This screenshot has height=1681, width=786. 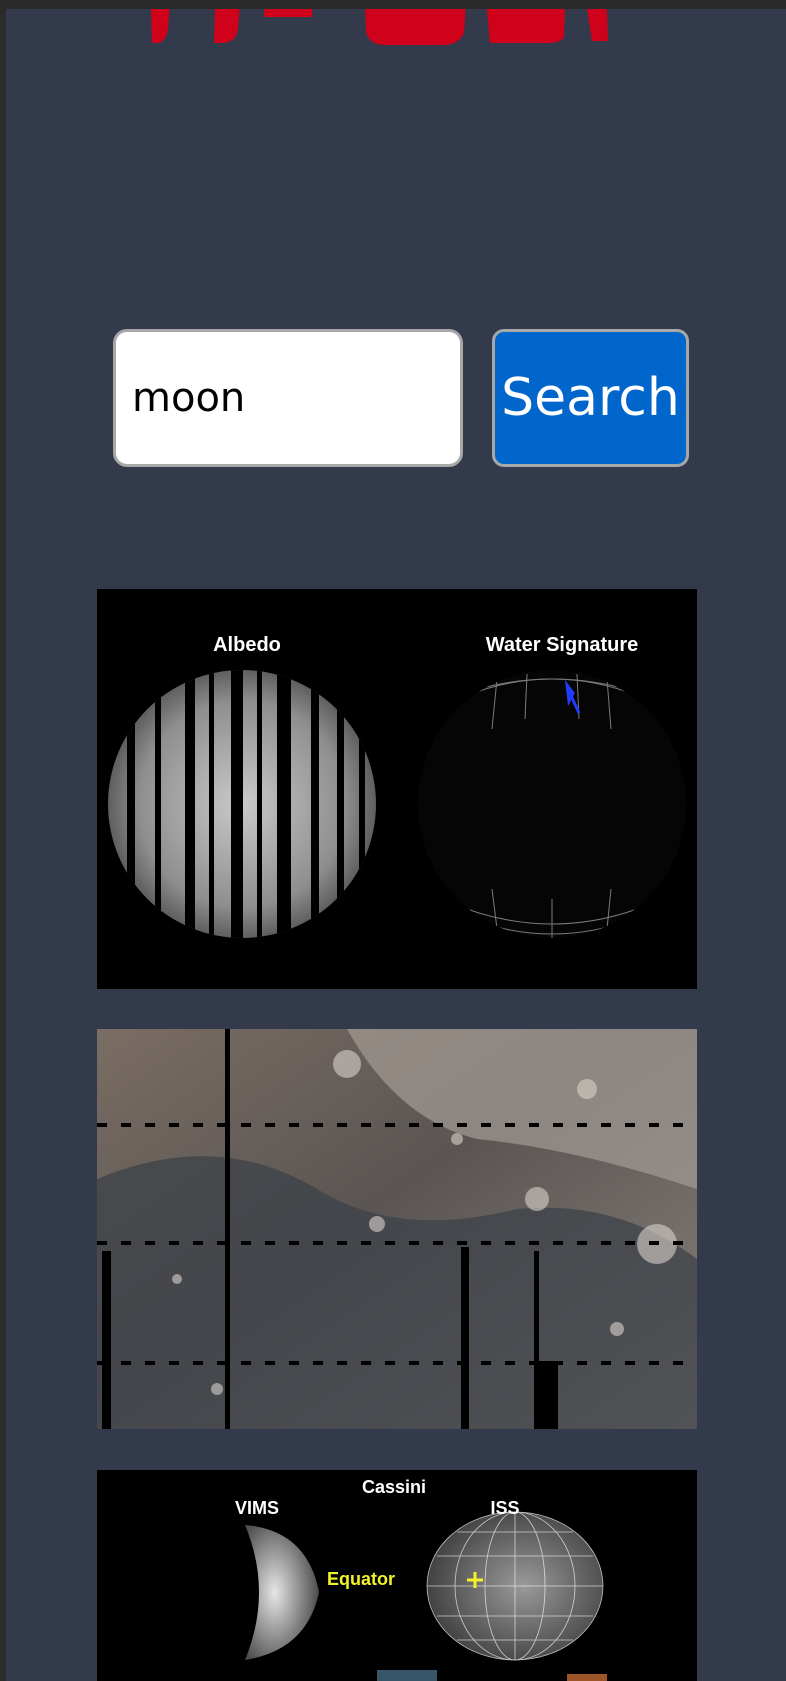 I want to click on equator-label: Equator, so click(x=361, y=1579).